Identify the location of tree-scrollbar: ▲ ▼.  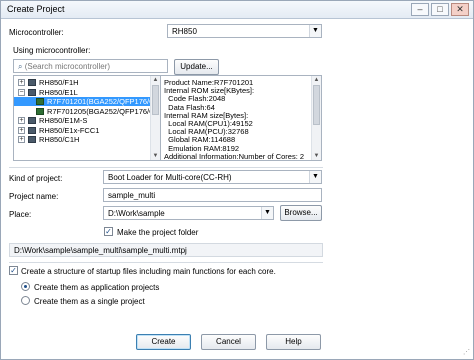
(155, 118).